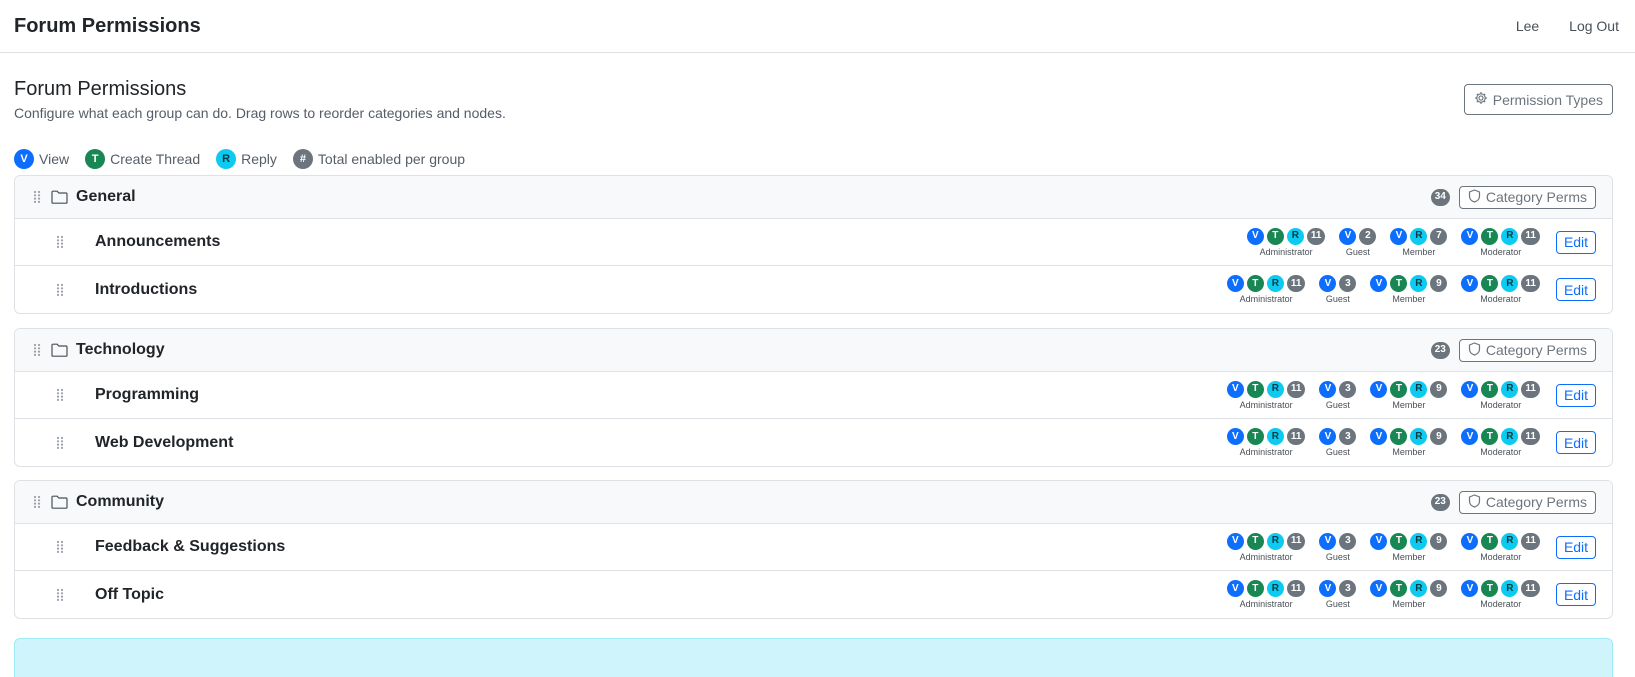 Image resolution: width=1635 pixels, height=677 pixels. What do you see at coordinates (817, 26) in the screenshot?
I see `top-navbar: Forum Permissions Lee Log Out` at bounding box center [817, 26].